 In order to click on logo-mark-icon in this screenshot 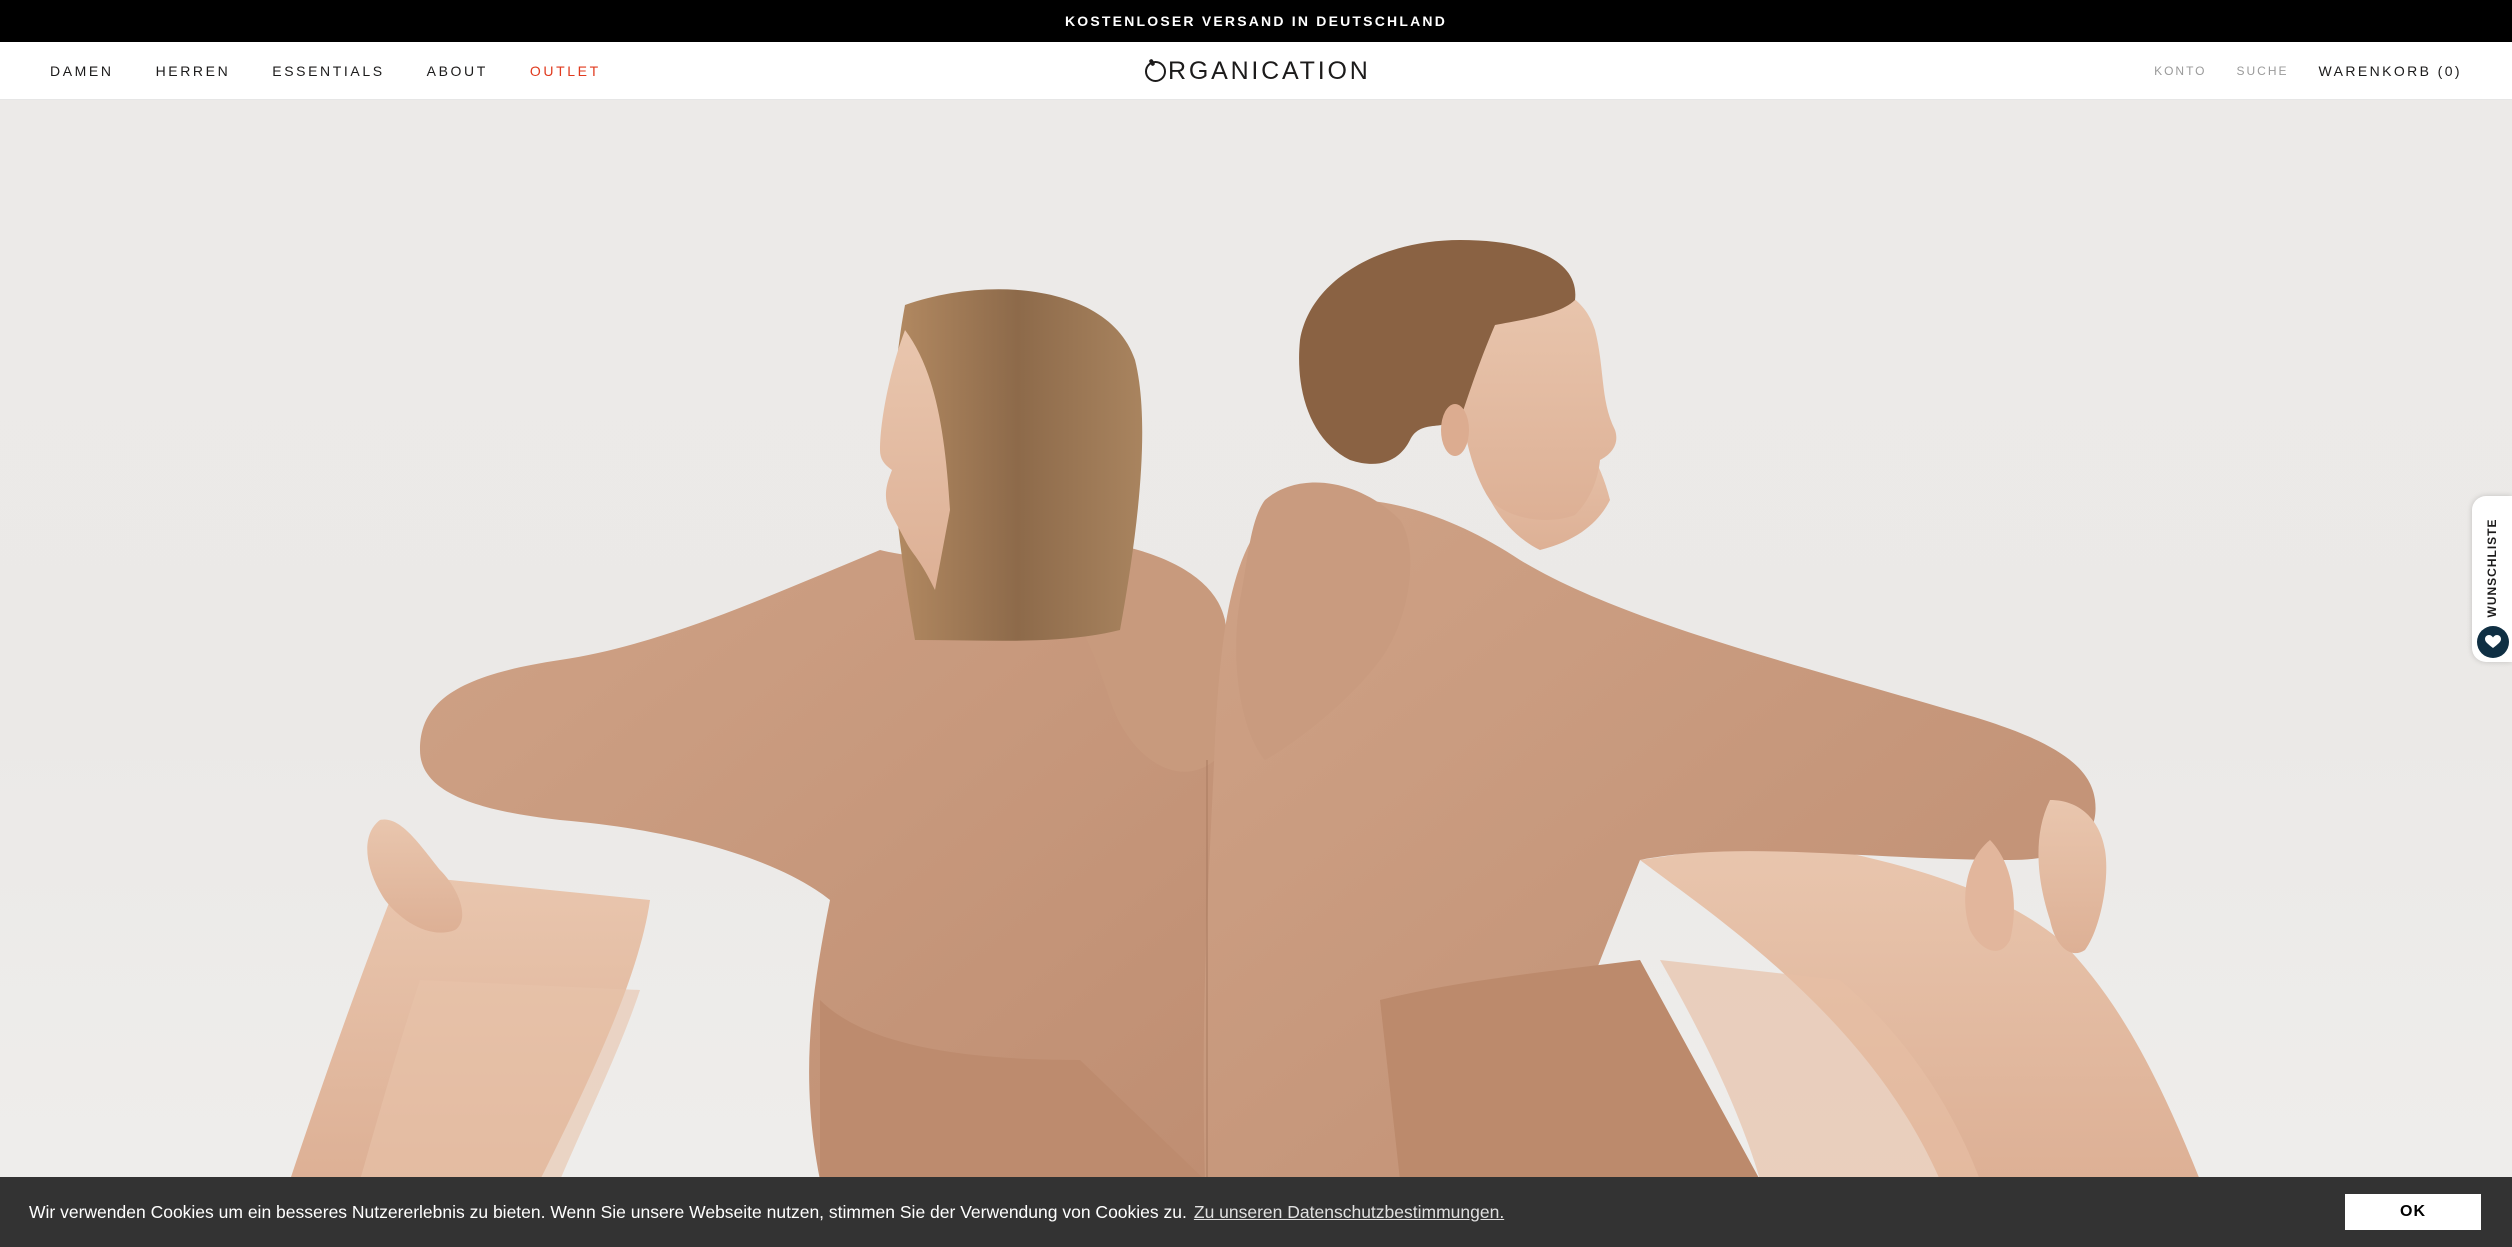, I will do `click(1155, 71)`.